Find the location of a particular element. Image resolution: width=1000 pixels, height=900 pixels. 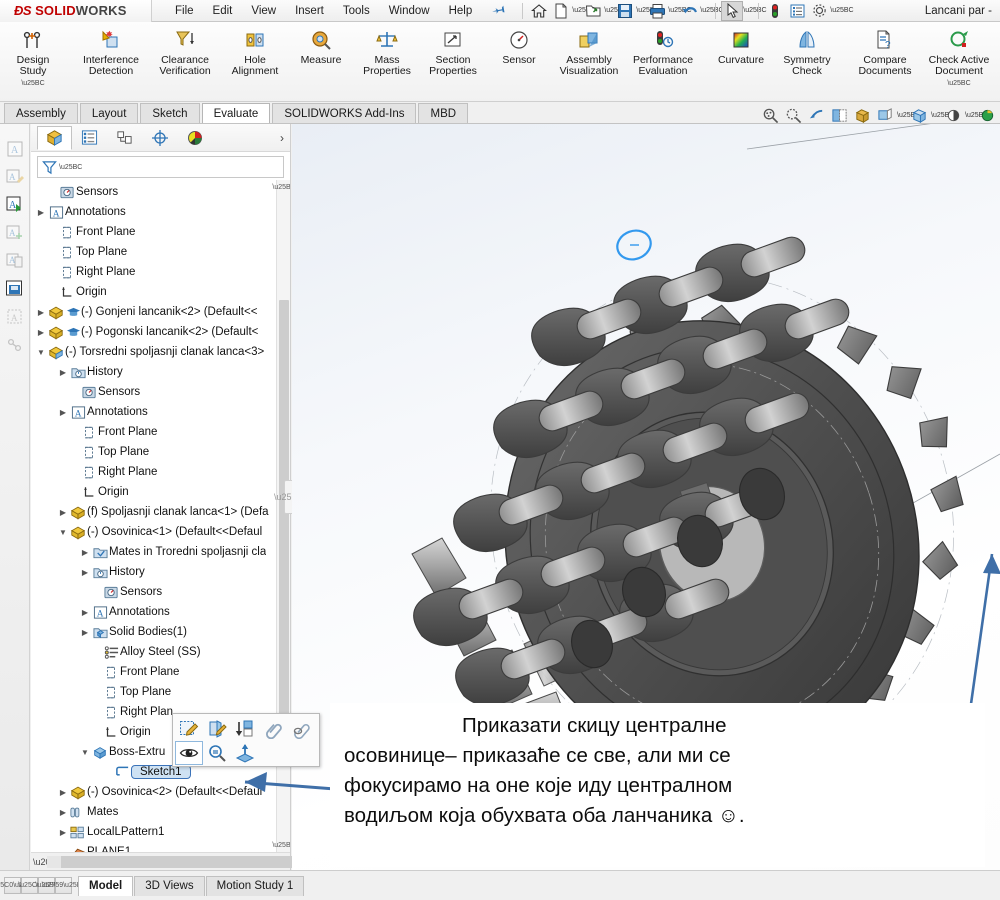

property-manager-tab is located at coordinates (89, 138).